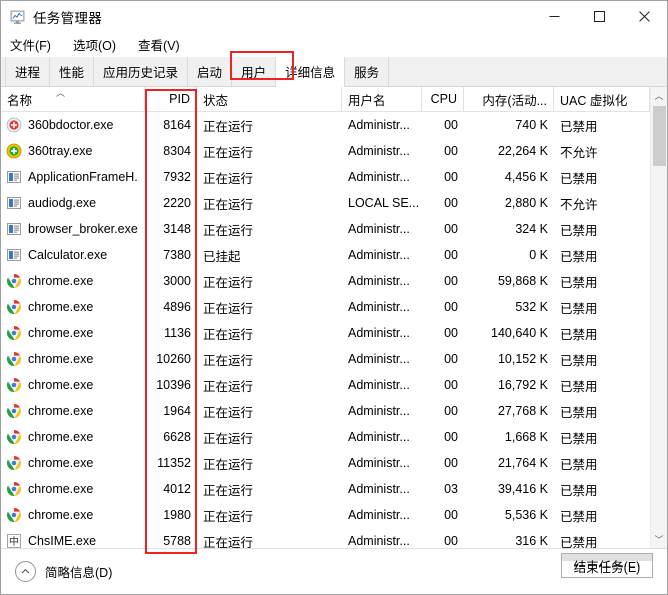 The height and width of the screenshot is (595, 668). I want to click on cell-pid: 4012, so click(177, 489).